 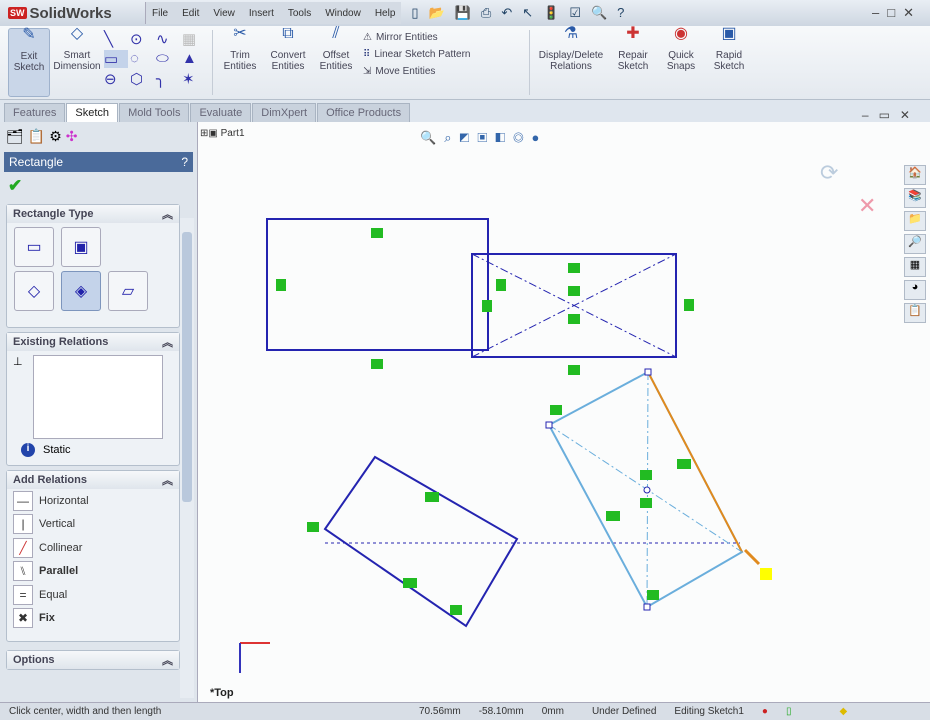 What do you see at coordinates (116, 59) in the screenshot?
I see `rectangle-icon: ▭` at bounding box center [116, 59].